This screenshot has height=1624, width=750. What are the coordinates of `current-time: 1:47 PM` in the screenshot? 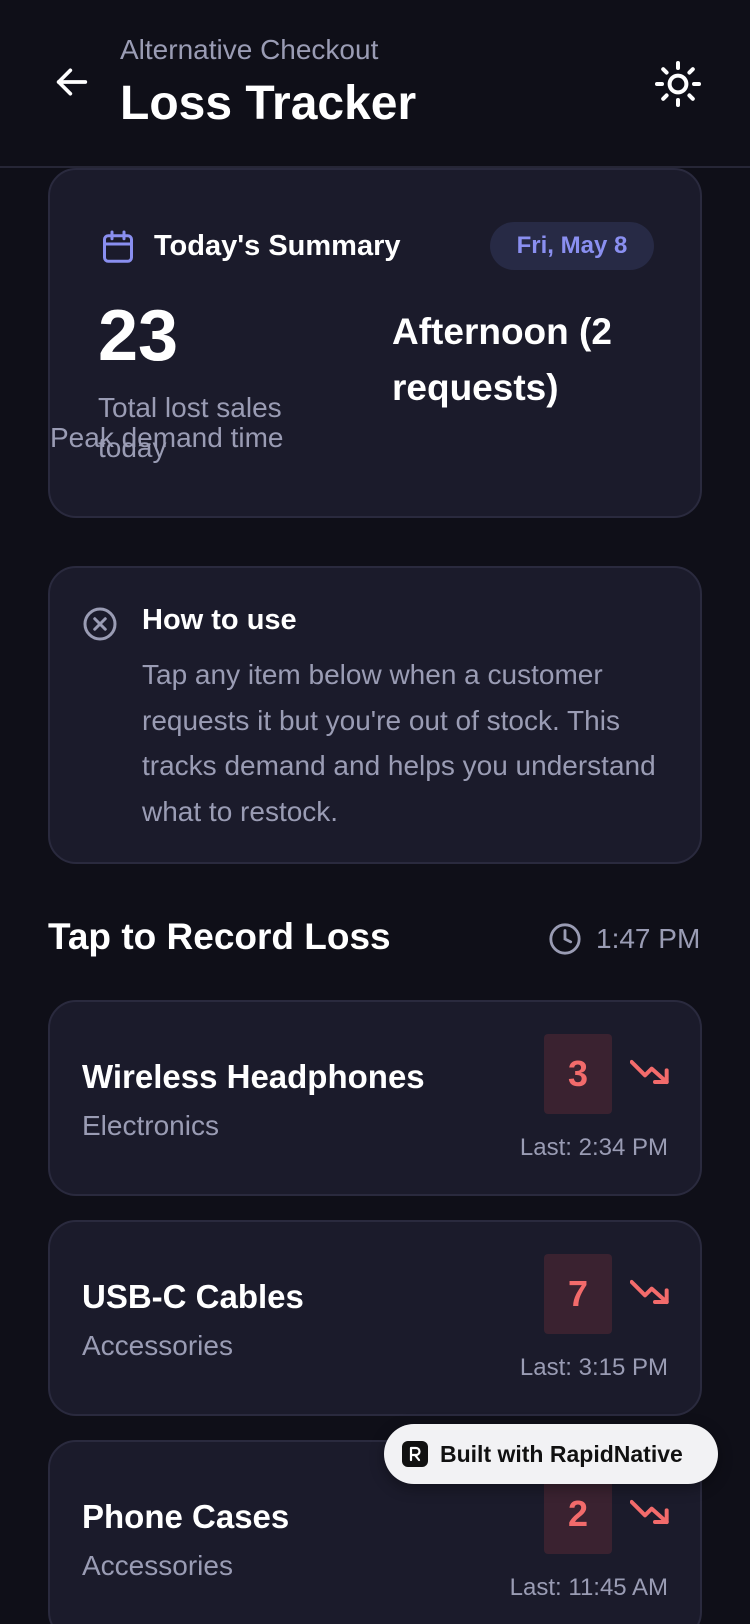 It's located at (624, 939).